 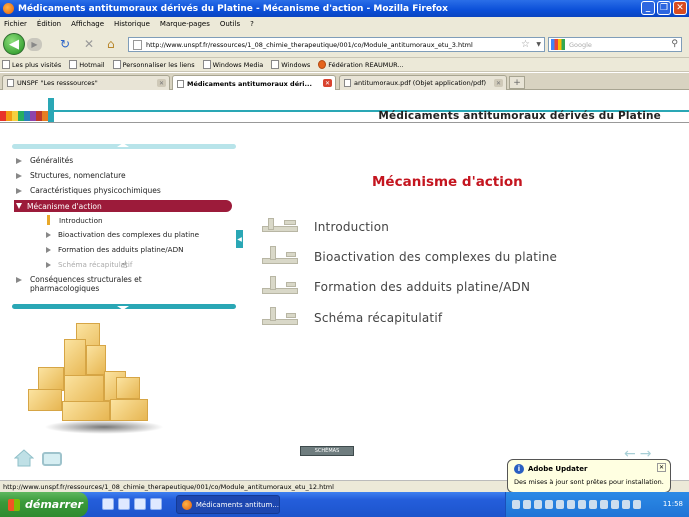 What do you see at coordinates (44, 504) in the screenshot?
I see `start-button: démarrer` at bounding box center [44, 504].